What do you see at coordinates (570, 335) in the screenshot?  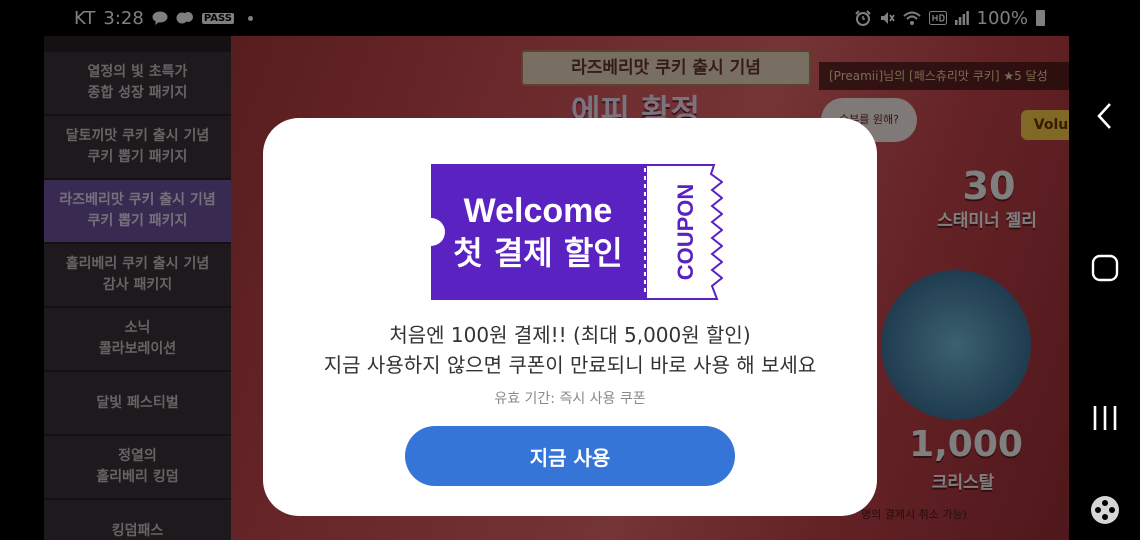 I see `coupon-message-line1: 처음엔 100원 결제!! (최대 5,000원 할인)` at bounding box center [570, 335].